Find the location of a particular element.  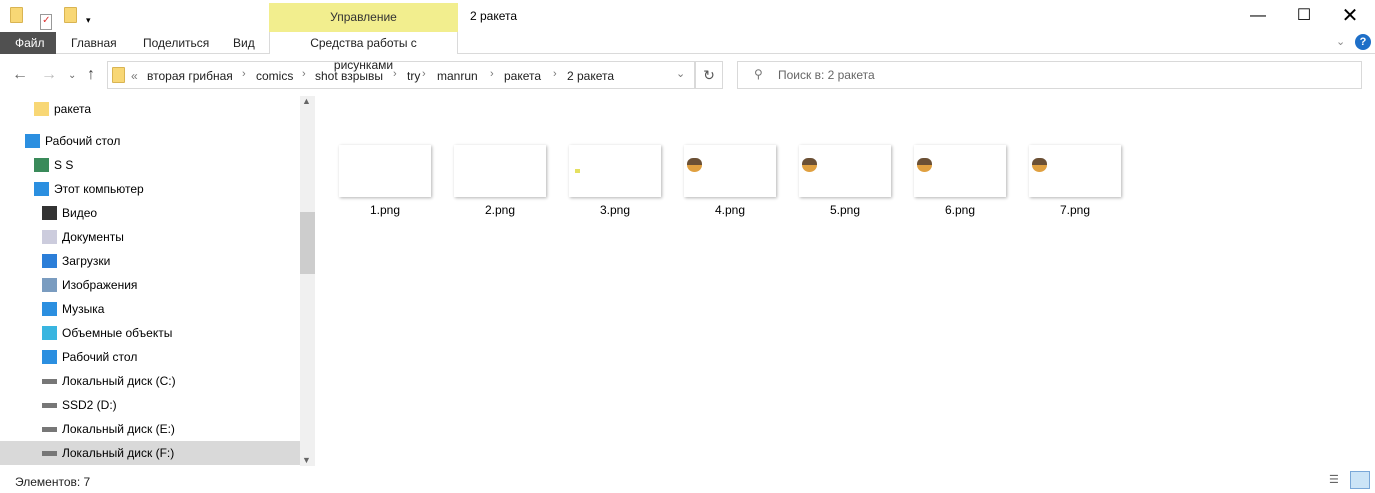

crumb: ракета is located at coordinates (522, 76).